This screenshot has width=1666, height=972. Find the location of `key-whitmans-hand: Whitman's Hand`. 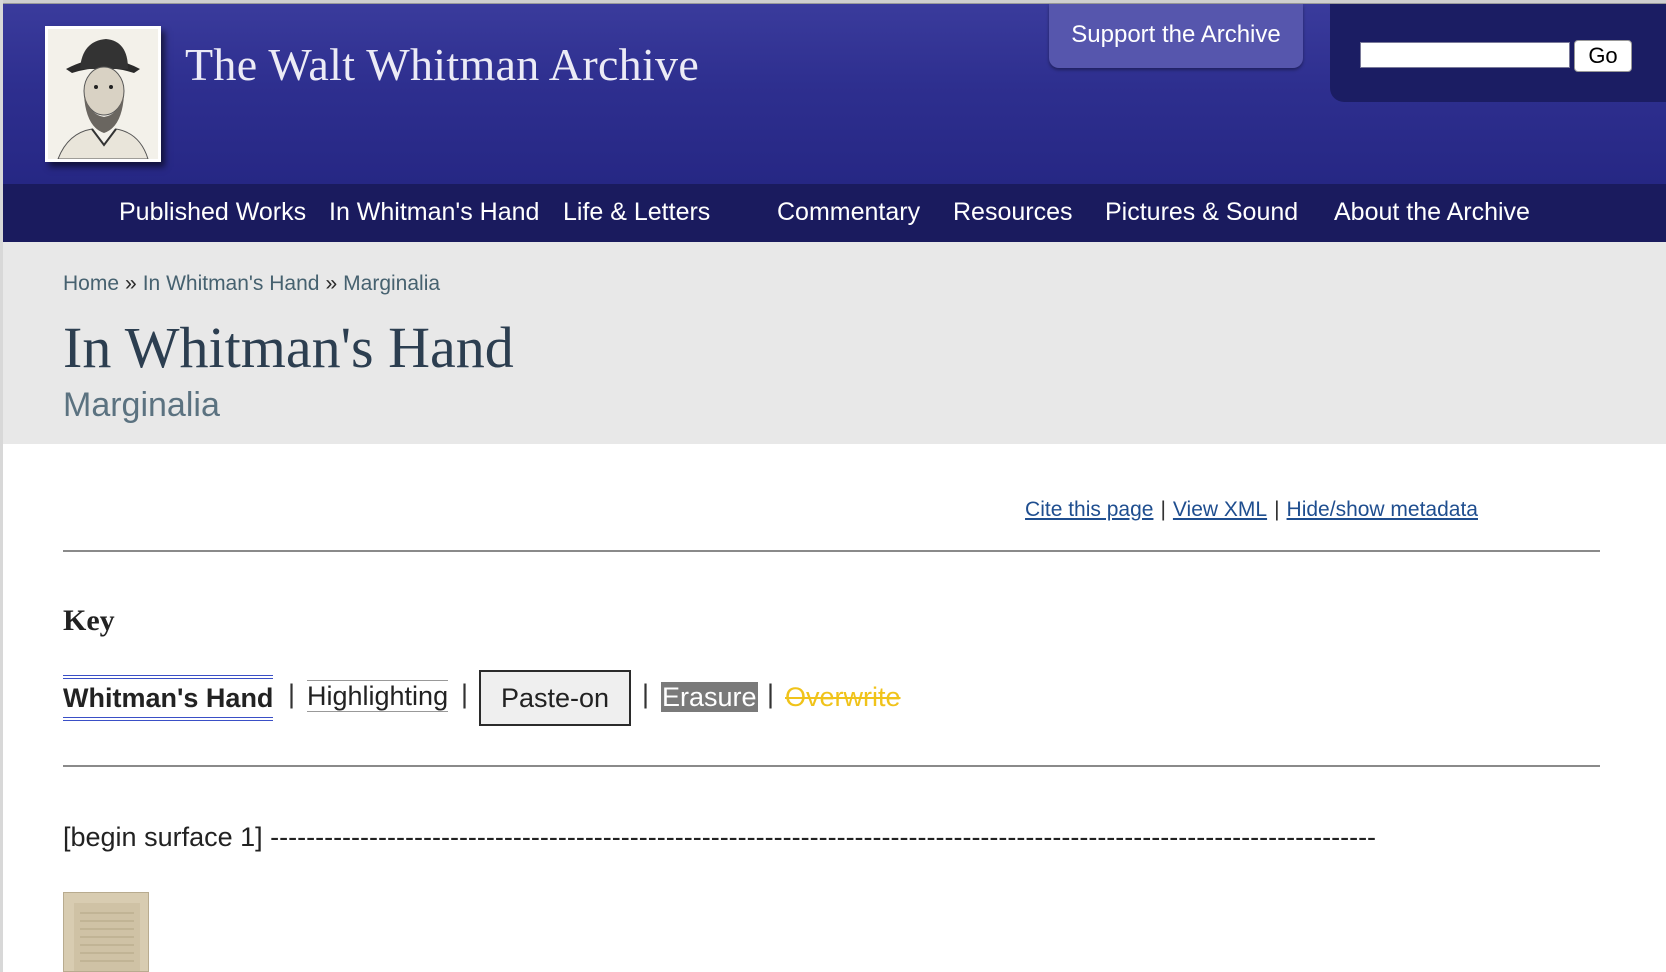

key-whitmans-hand: Whitman's Hand is located at coordinates (168, 698).